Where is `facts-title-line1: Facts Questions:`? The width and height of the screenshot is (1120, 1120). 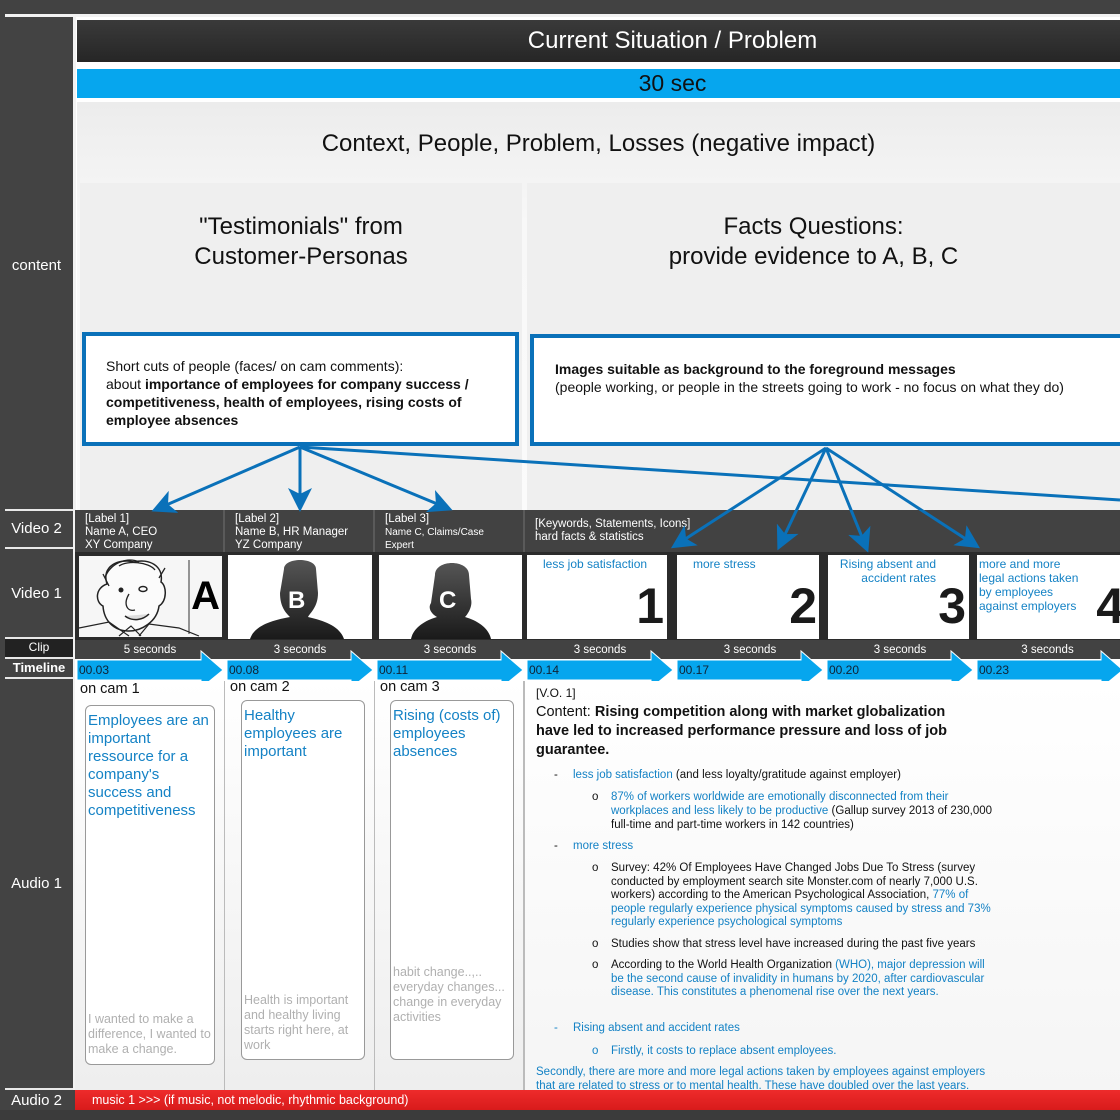
facts-title-line1: Facts Questions: is located at coordinates (813, 226).